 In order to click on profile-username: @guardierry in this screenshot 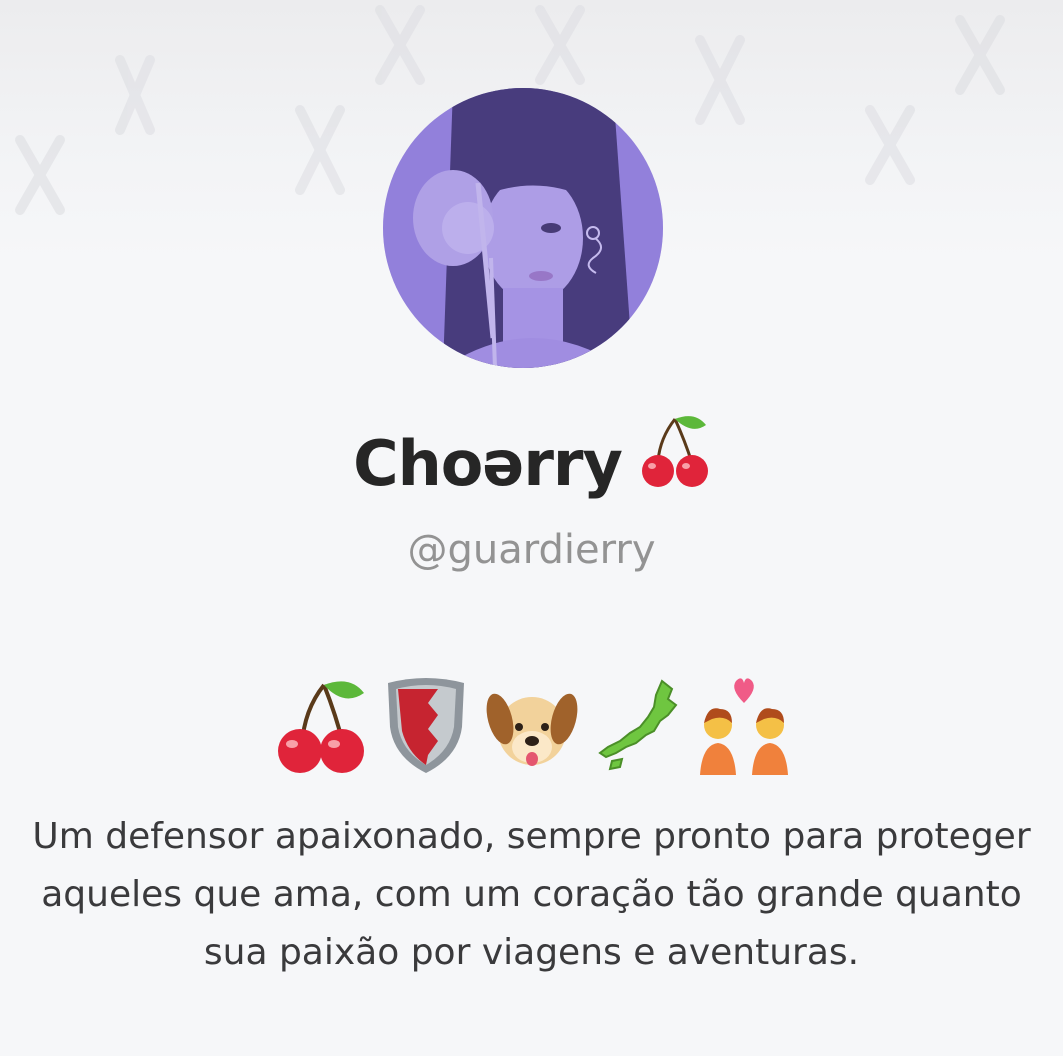, I will do `click(531, 550)`.